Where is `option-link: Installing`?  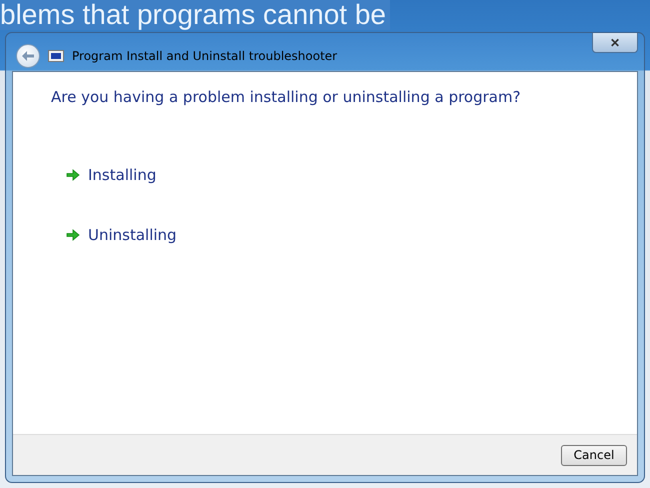
option-link: Installing is located at coordinates (122, 175).